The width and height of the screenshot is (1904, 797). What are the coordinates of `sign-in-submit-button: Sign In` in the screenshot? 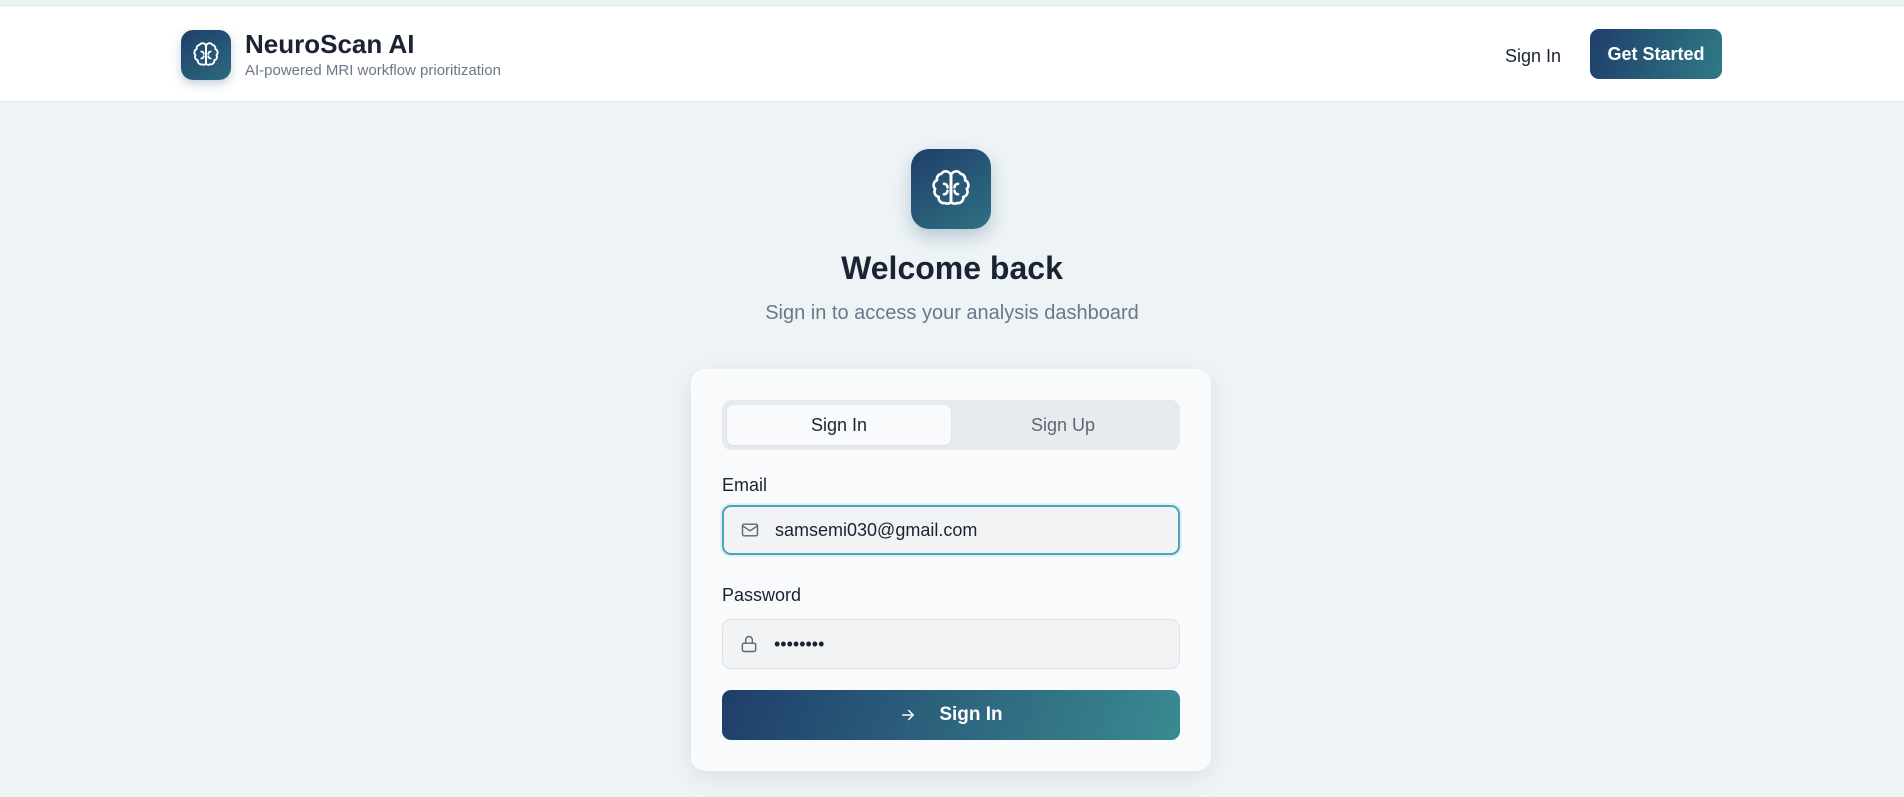 It's located at (951, 715).